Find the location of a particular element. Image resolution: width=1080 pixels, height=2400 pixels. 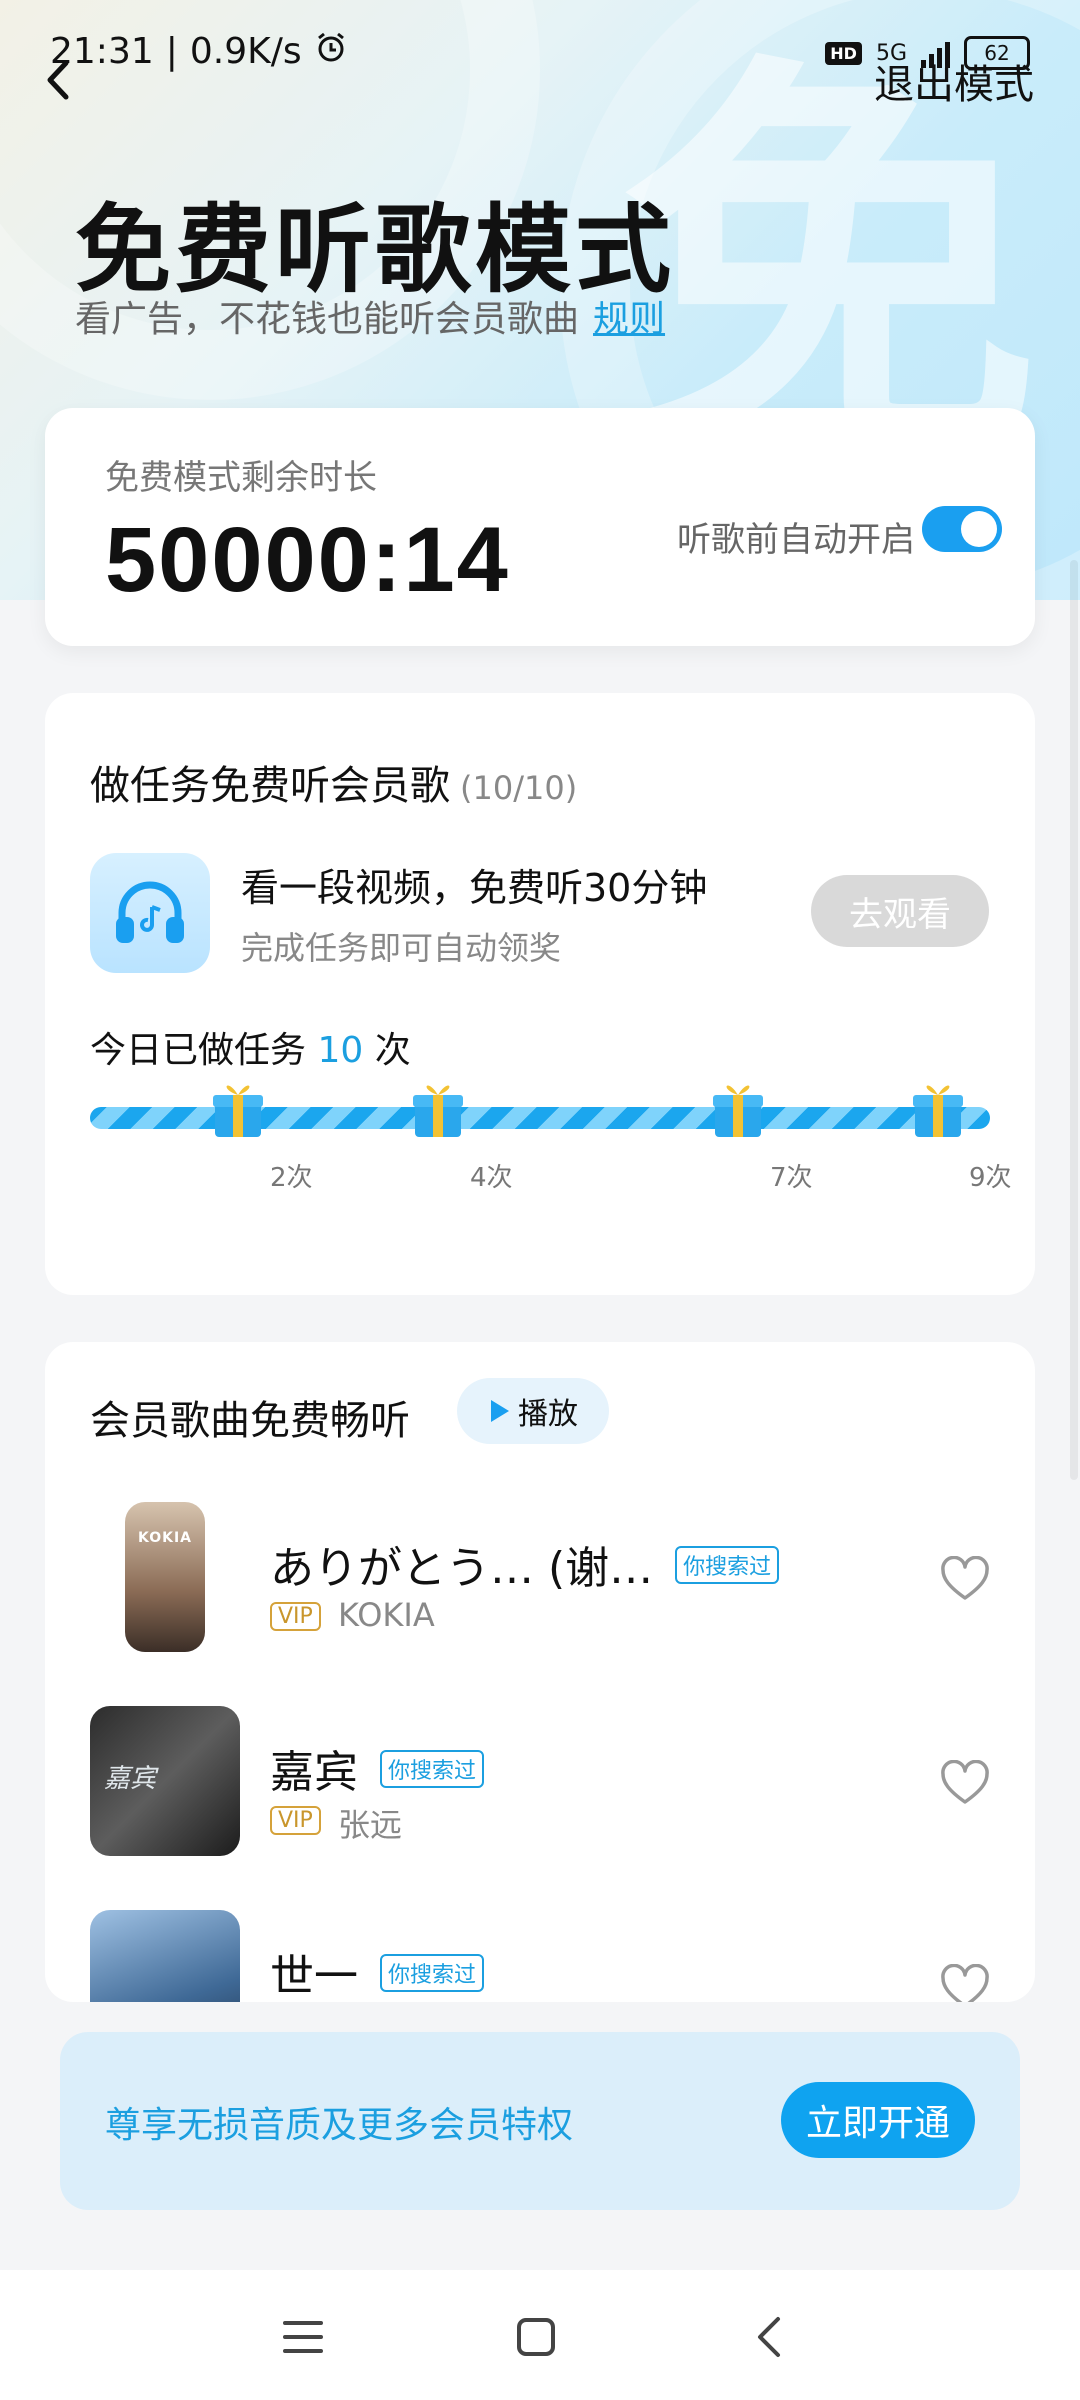

album-cover: KOKIA is located at coordinates (165, 1577).